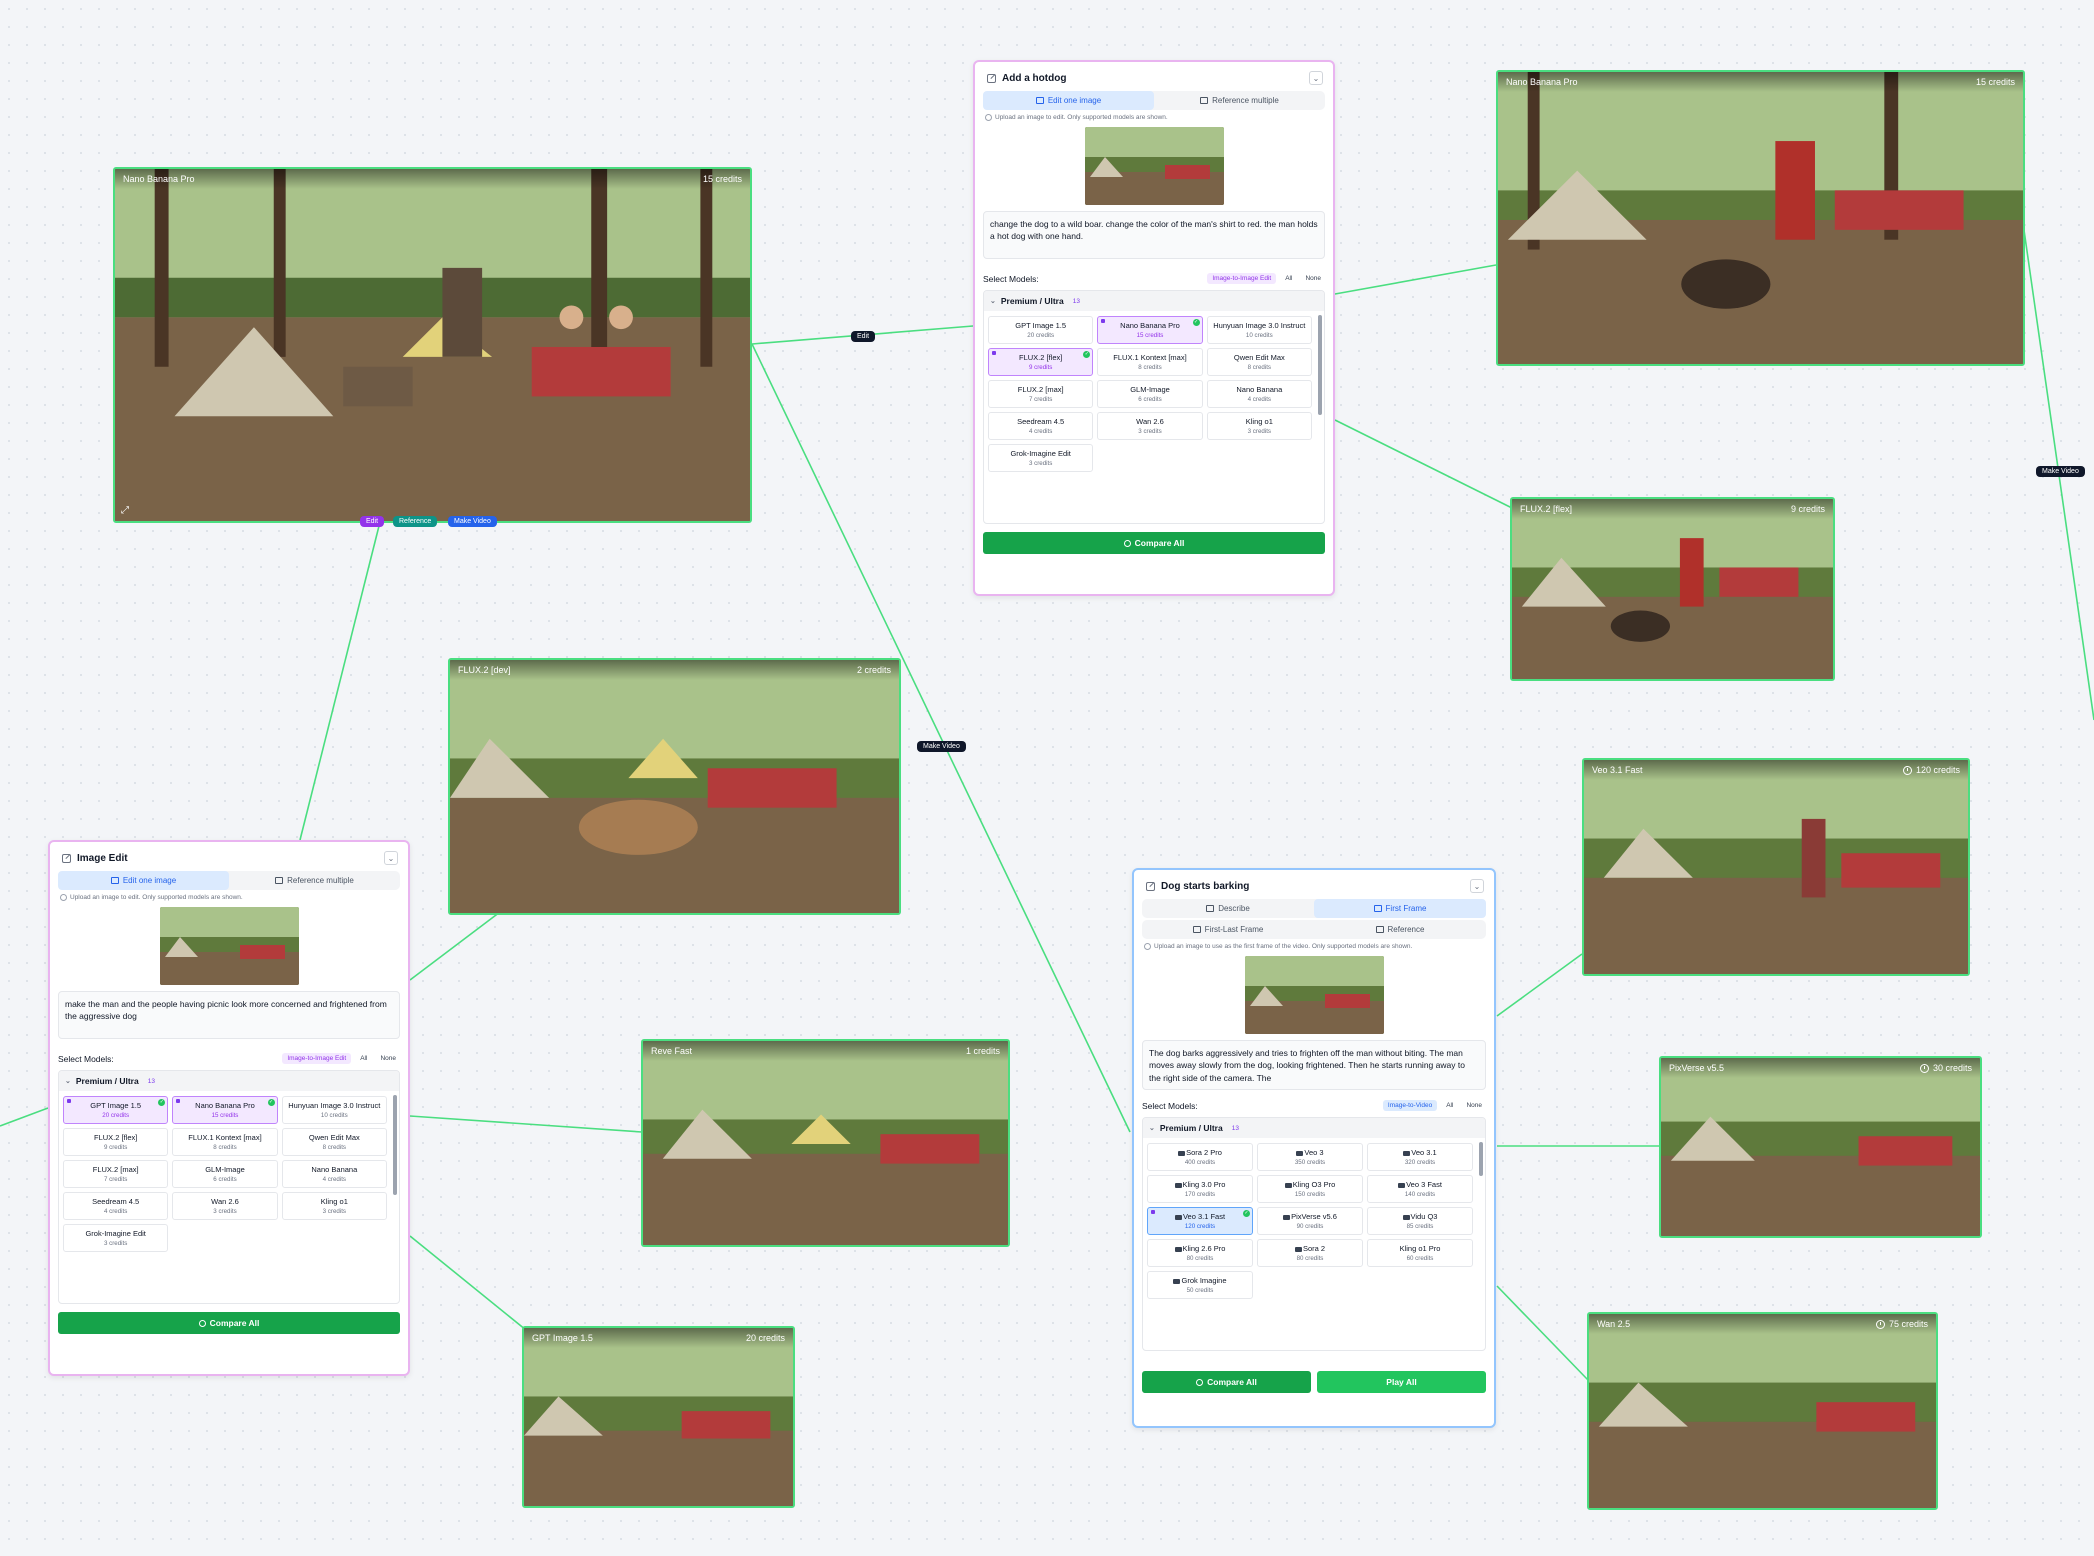 Image resolution: width=2094 pixels, height=1556 pixels. What do you see at coordinates (1760, 218) in the screenshot?
I see `image-node: Nano Banana Pro 15 credits` at bounding box center [1760, 218].